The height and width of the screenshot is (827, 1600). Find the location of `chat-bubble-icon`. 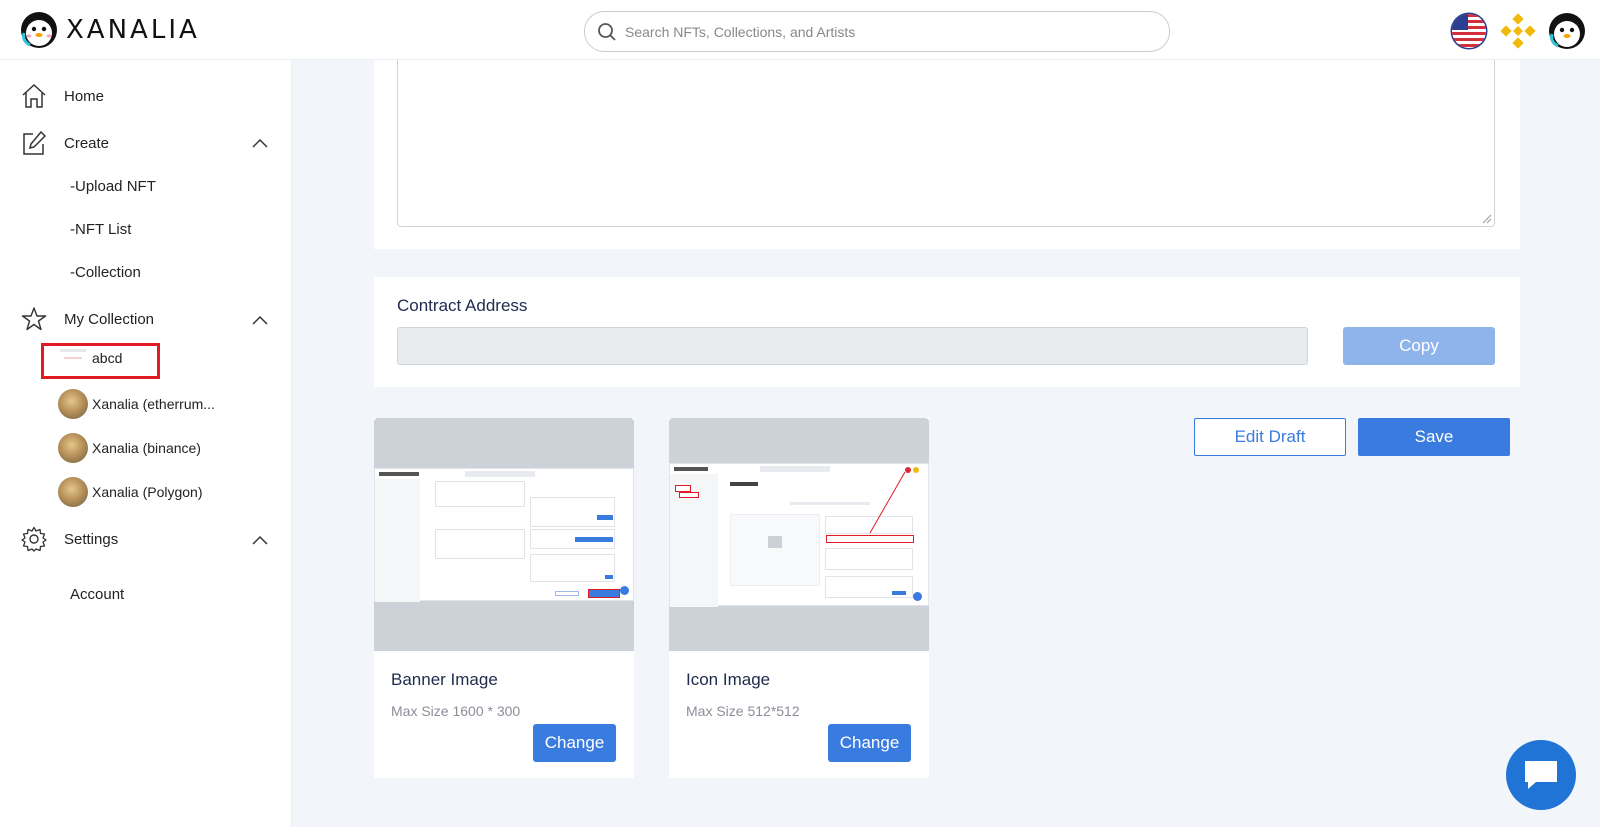

chat-bubble-icon is located at coordinates (1541, 775).